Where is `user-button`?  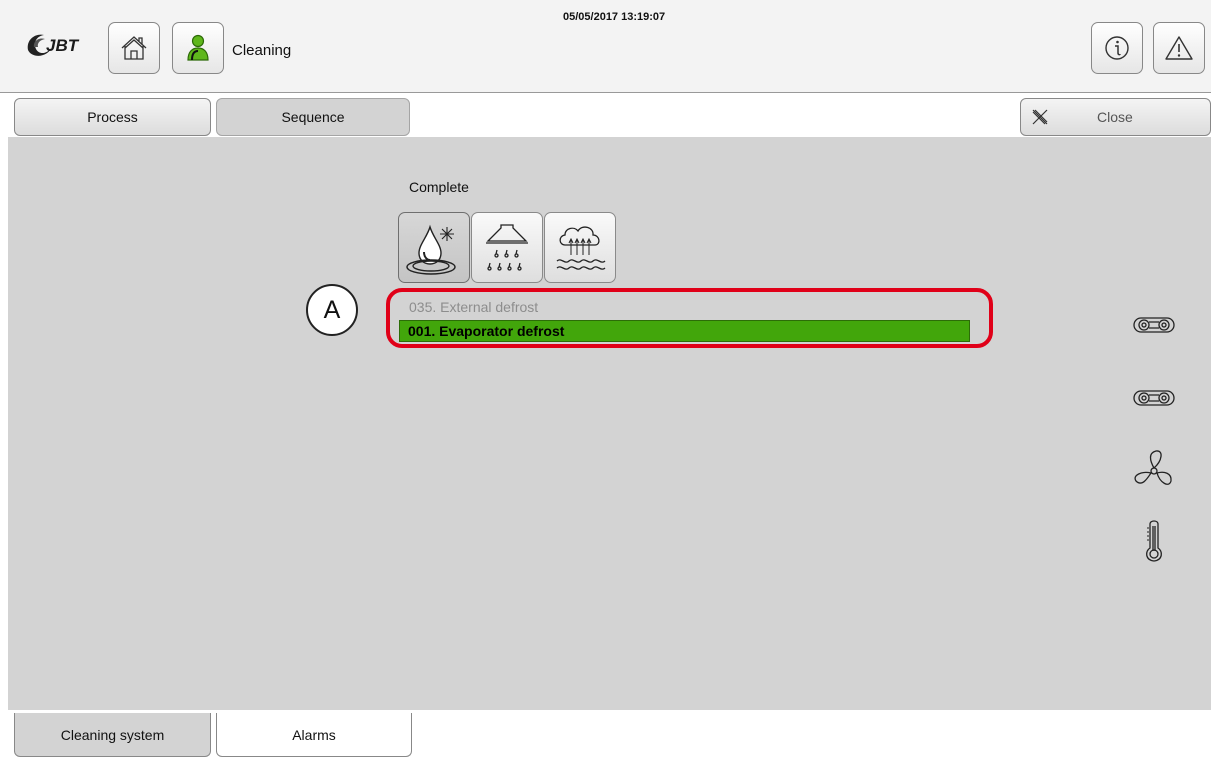
user-button is located at coordinates (198, 48).